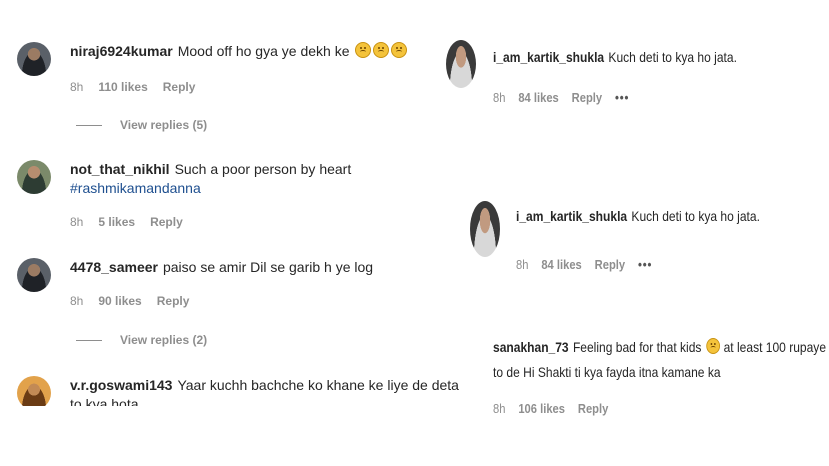 The height and width of the screenshot is (466, 829). Describe the element at coordinates (221, 301) in the screenshot. I see `comment-meta: 8h 90 likes Reply` at that location.